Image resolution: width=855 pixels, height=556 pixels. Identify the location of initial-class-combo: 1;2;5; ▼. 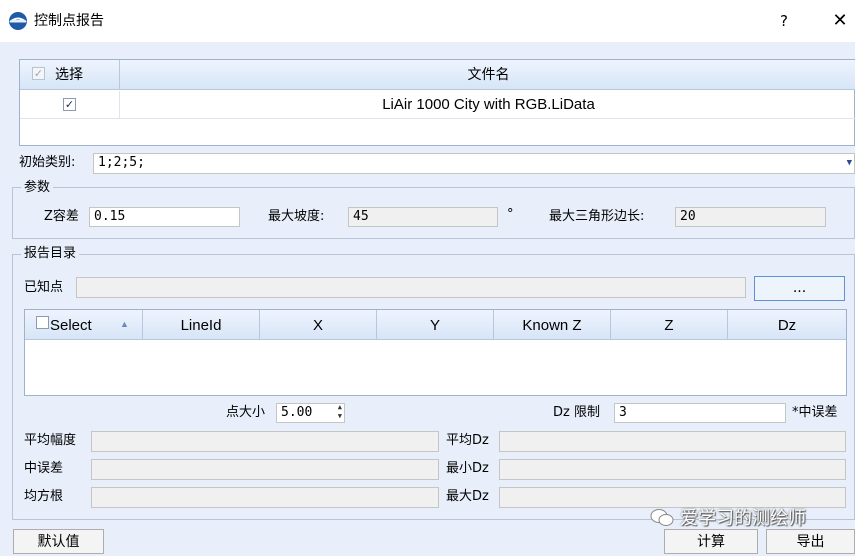
(474, 163).